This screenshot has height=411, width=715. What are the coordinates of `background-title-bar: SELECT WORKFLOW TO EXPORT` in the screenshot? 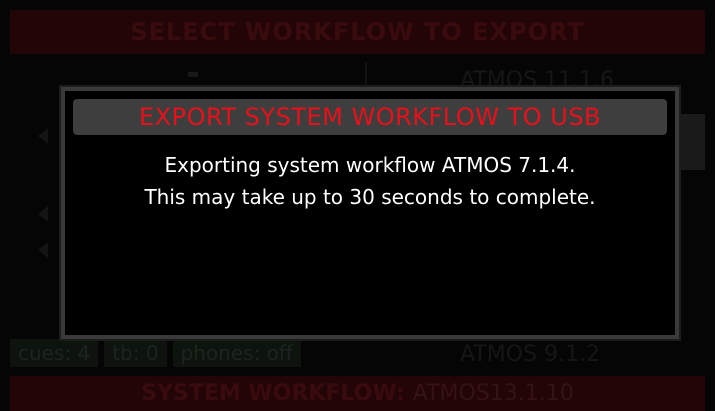 It's located at (357, 32).